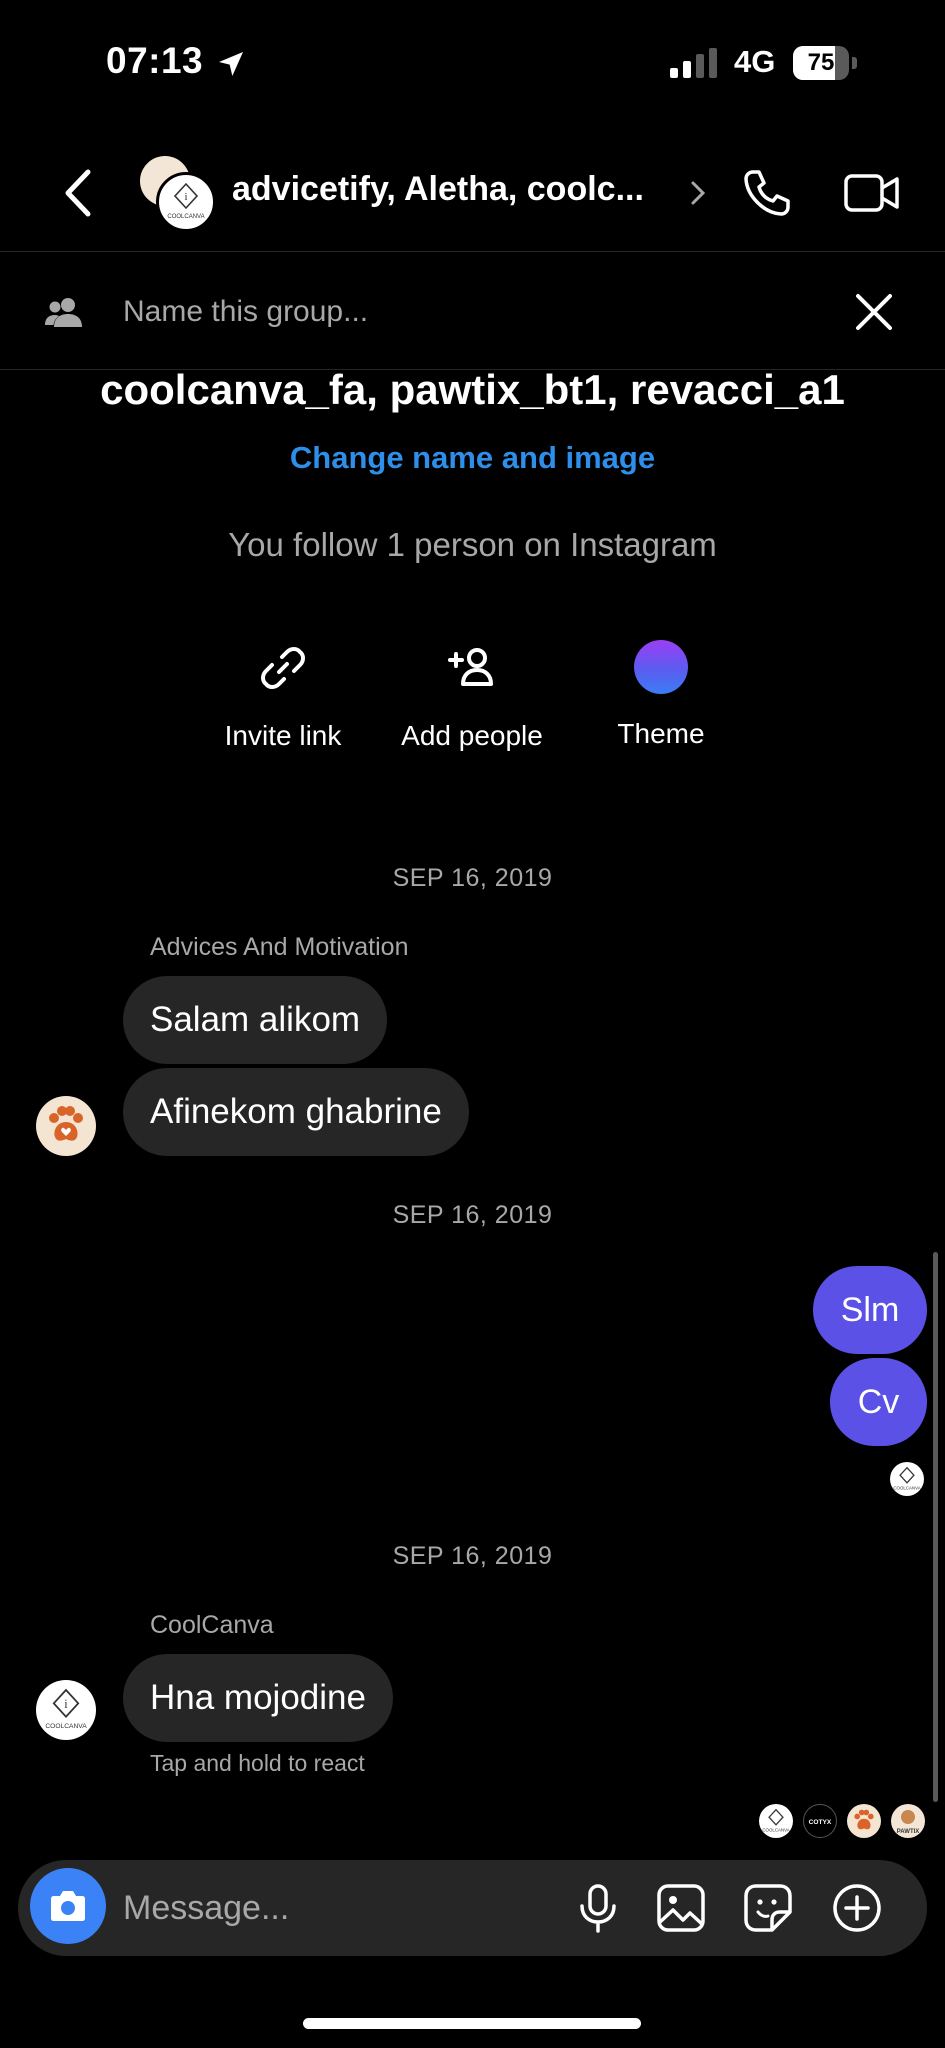 The image size is (945, 2048). What do you see at coordinates (908, 1832) in the screenshot?
I see `svg-text: PAWTIX` at bounding box center [908, 1832].